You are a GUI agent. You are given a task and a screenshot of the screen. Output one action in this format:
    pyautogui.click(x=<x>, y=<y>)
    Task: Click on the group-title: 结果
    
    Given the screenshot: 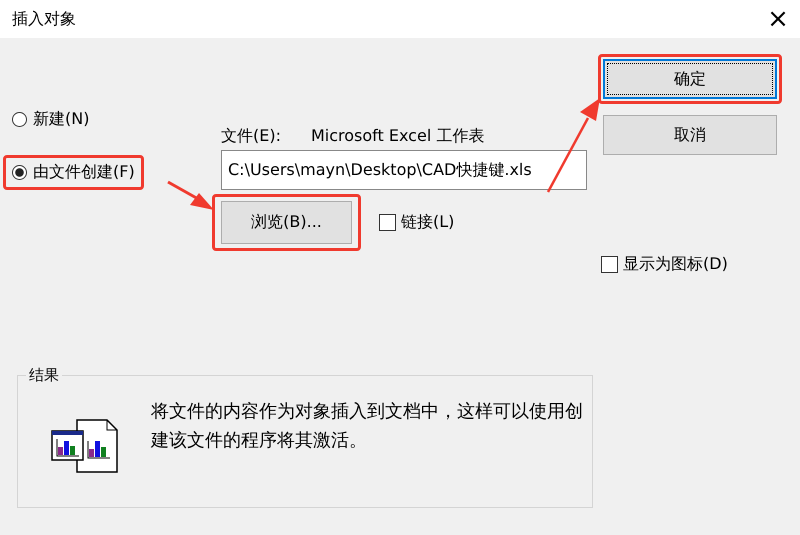 What is the action you would take?
    pyautogui.click(x=44, y=375)
    